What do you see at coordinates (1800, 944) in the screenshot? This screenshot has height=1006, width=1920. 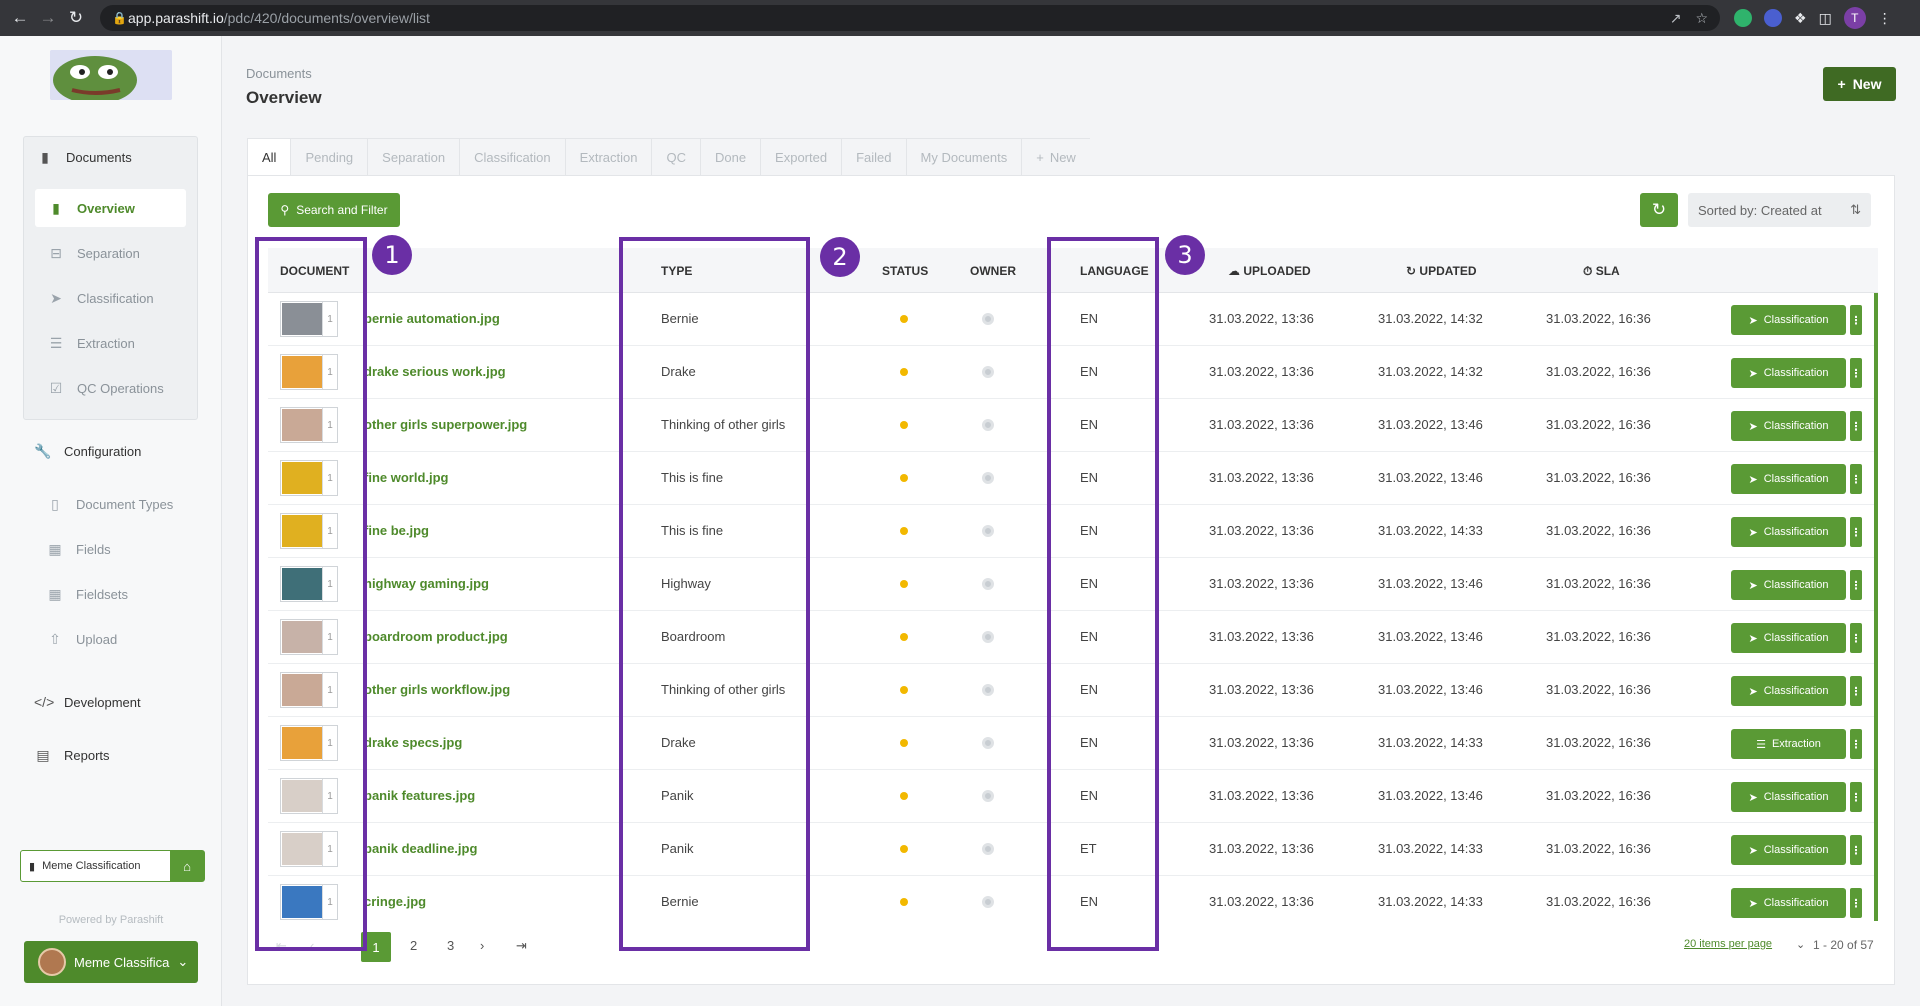 I see `chevron-down-icon: ⌄` at bounding box center [1800, 944].